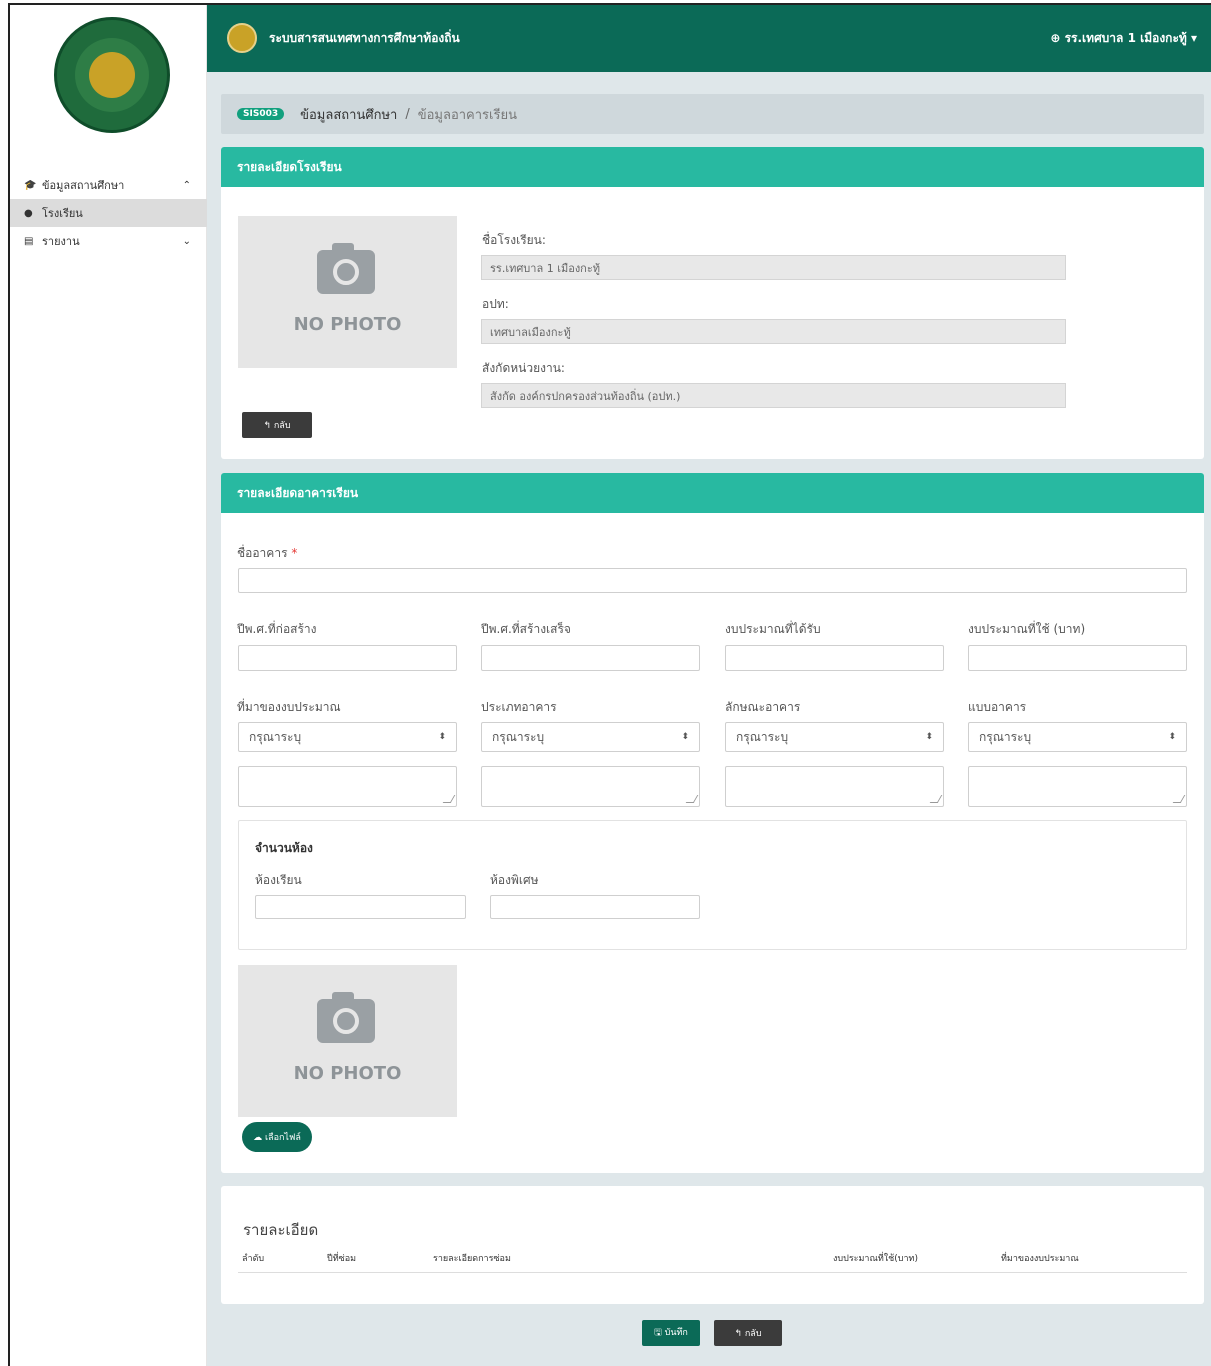  Describe the element at coordinates (773, 267) in the screenshot. I see `school-name-field: รร.เทศบาล 1 เมืองกะทู้` at that location.